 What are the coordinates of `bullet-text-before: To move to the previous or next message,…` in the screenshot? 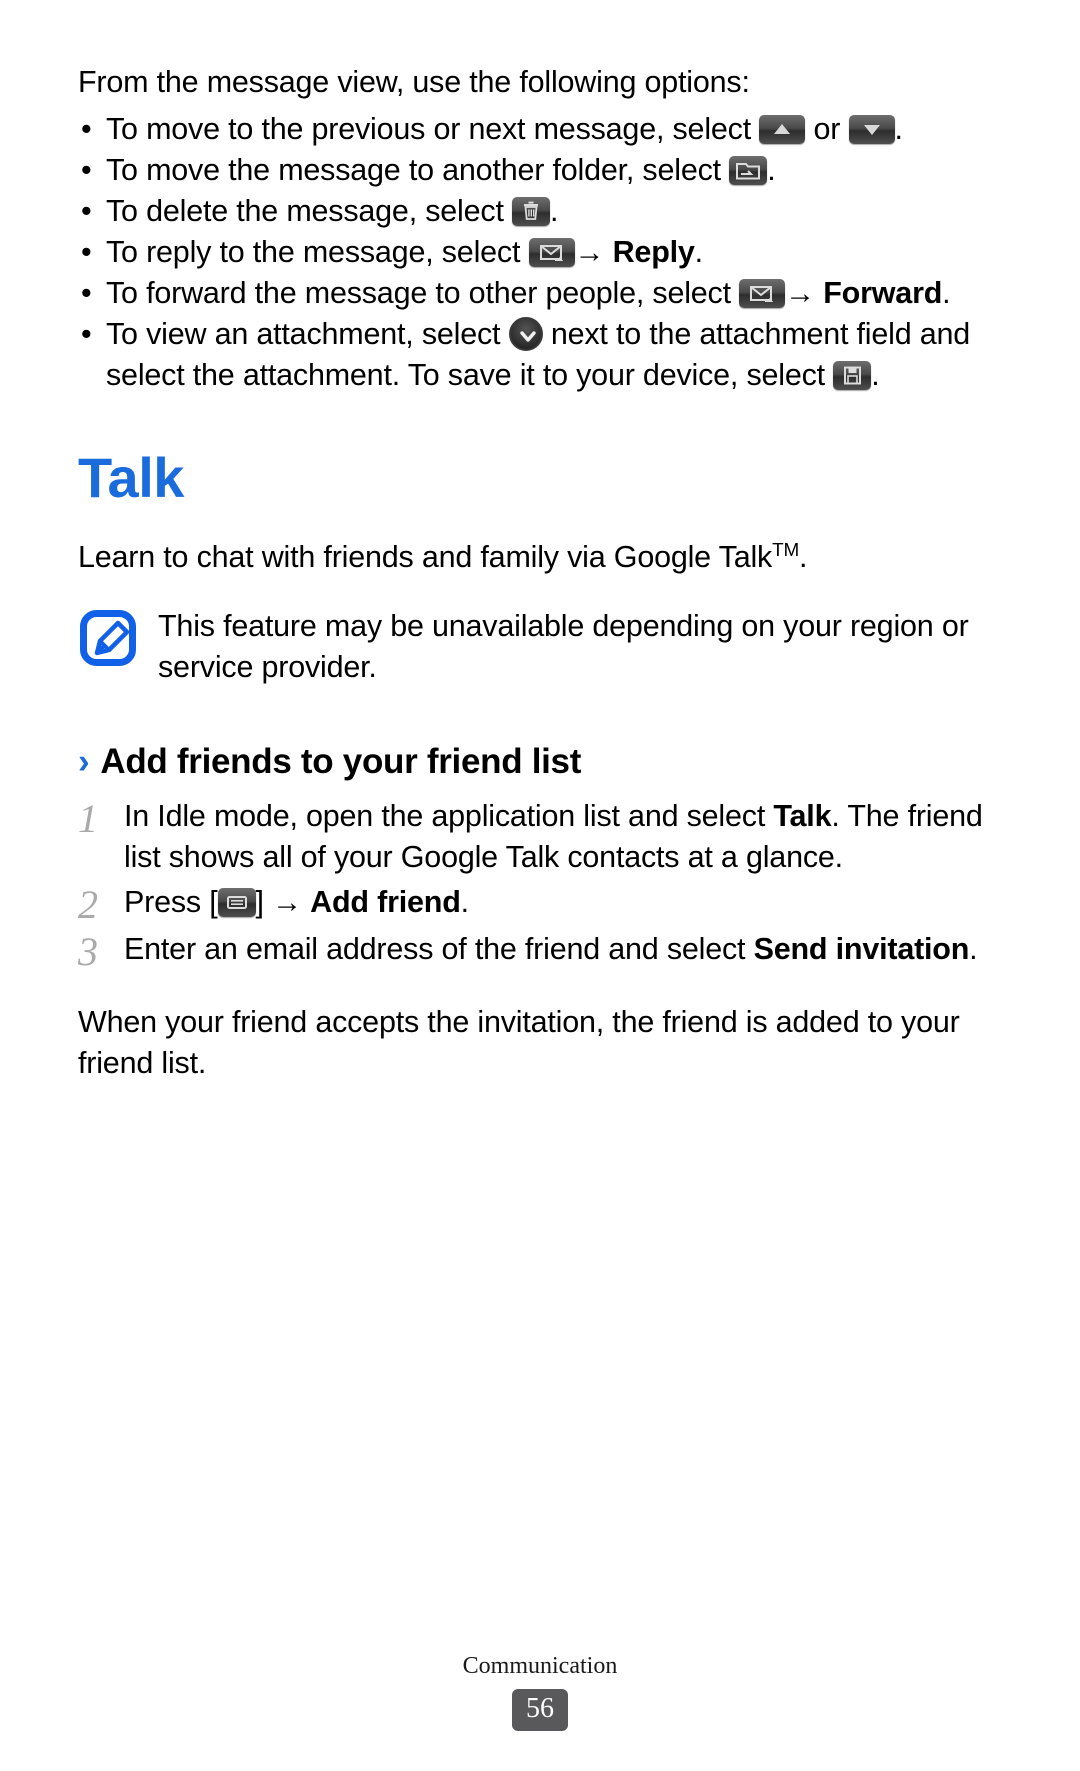 It's located at (433, 129).